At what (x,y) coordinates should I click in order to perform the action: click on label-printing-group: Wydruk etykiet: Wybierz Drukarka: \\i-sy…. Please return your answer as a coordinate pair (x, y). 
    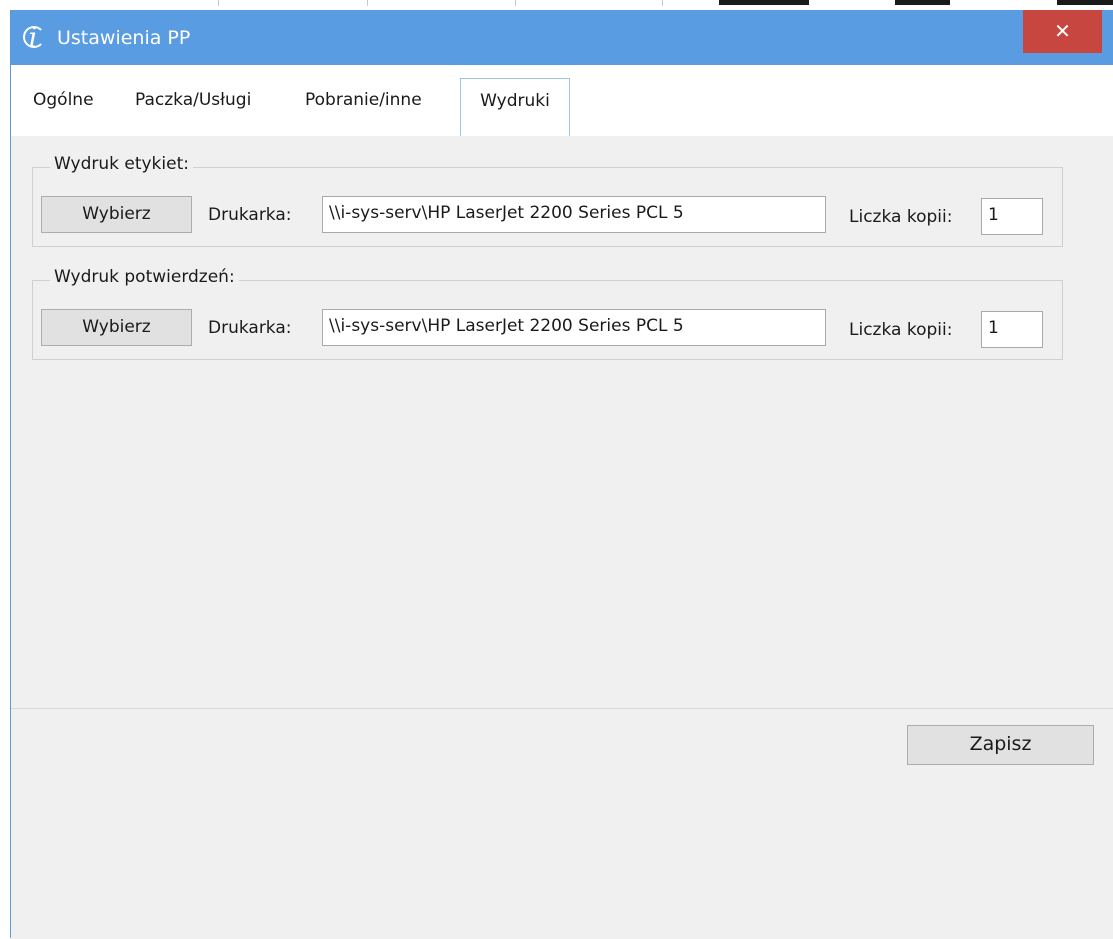
    Looking at the image, I should click on (547, 200).